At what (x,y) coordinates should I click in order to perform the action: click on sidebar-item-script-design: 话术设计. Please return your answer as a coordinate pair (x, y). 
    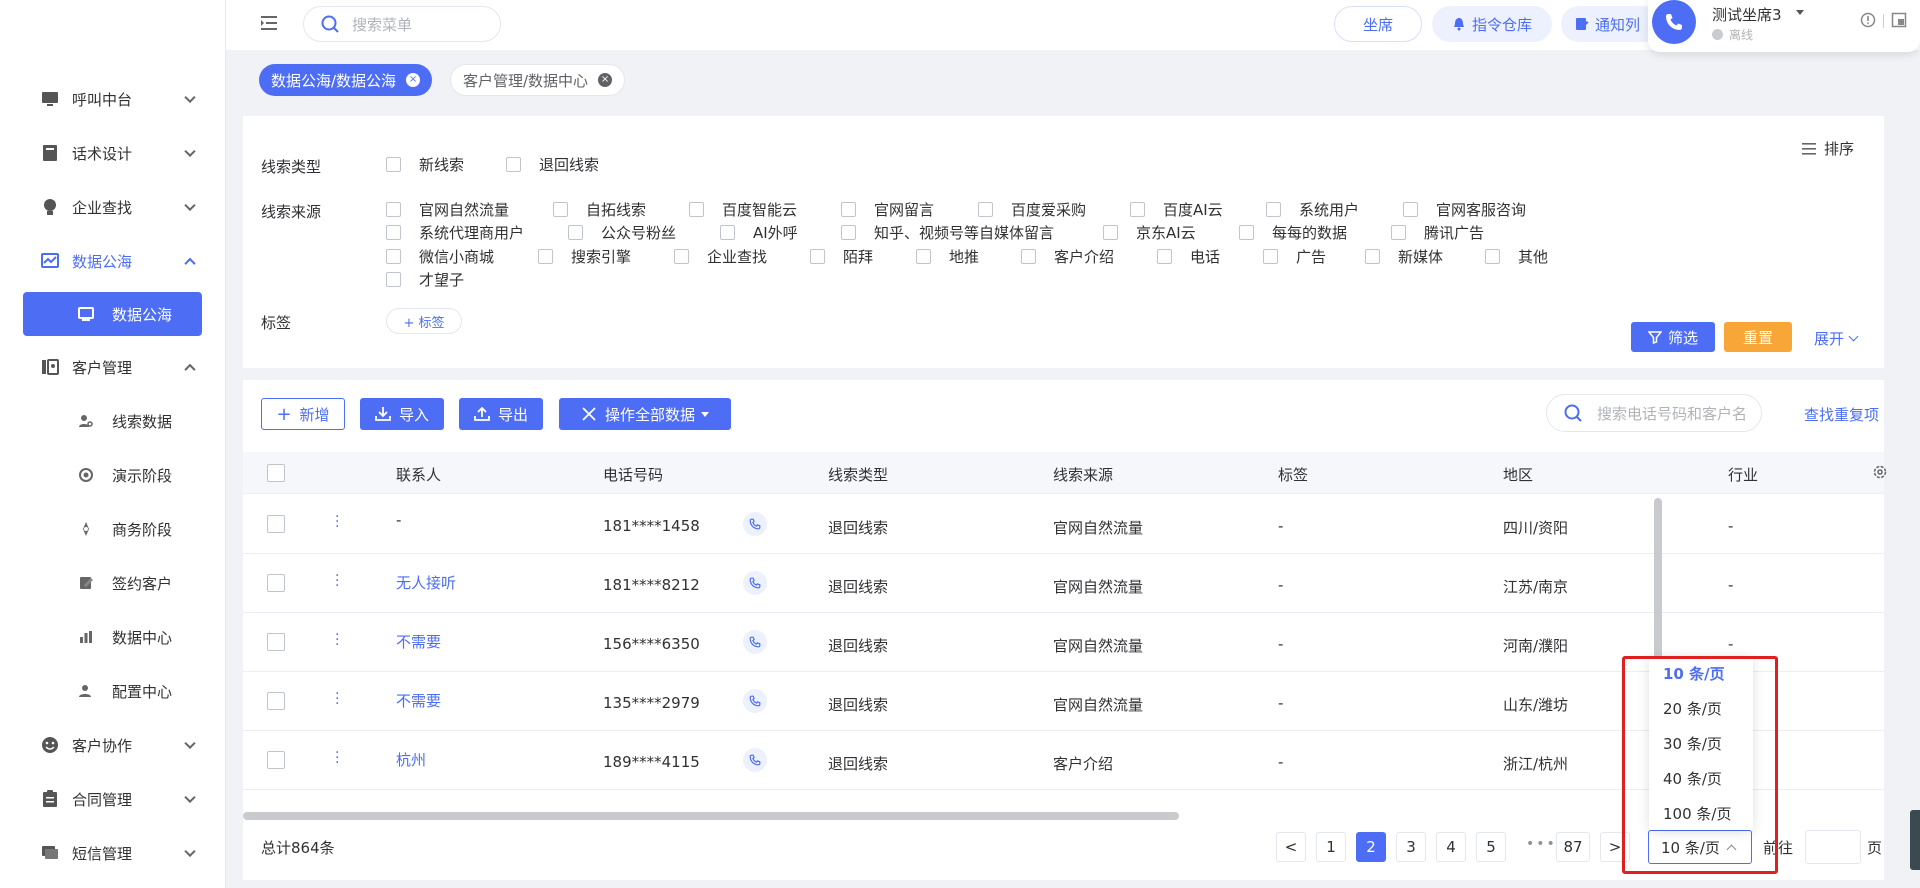
    Looking at the image, I should click on (113, 153).